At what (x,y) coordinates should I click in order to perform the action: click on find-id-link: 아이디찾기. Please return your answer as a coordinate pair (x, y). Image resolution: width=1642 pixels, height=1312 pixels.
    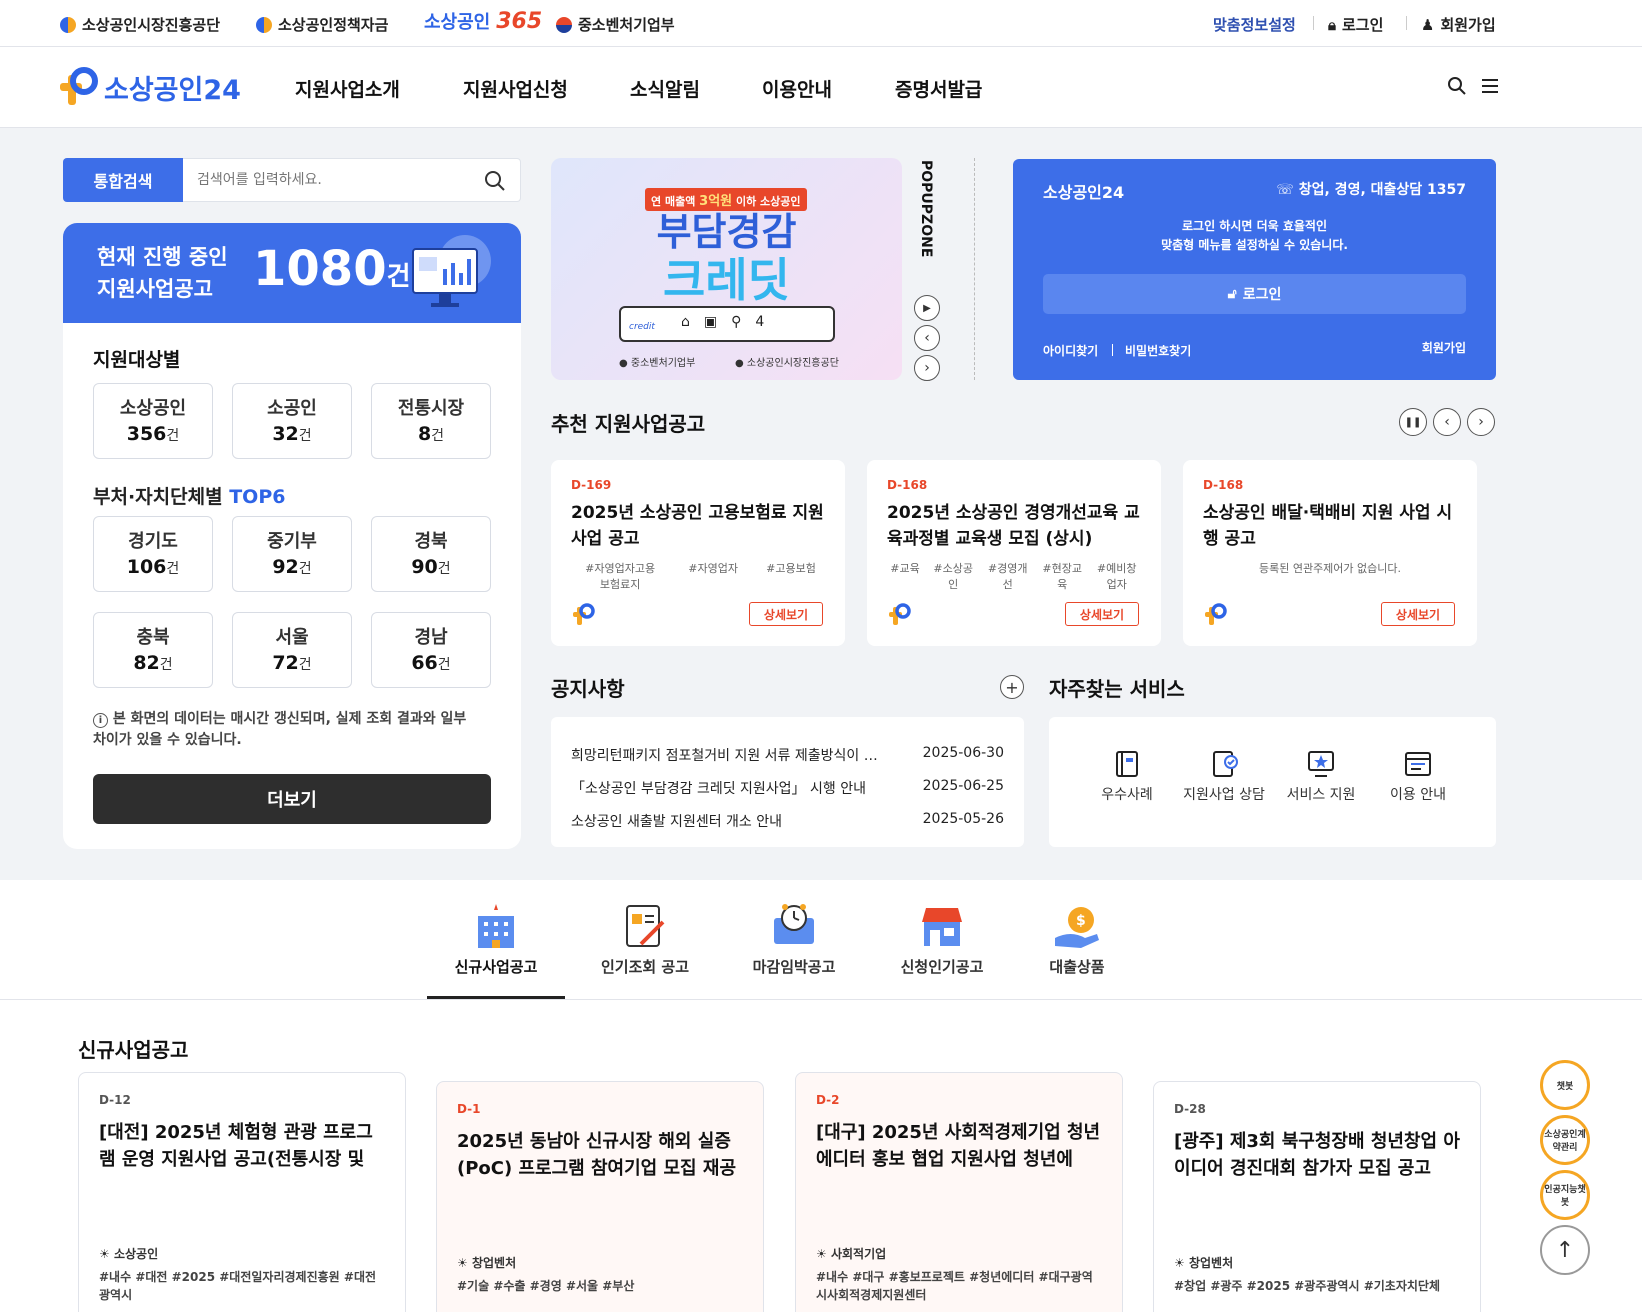
    Looking at the image, I should click on (1070, 350).